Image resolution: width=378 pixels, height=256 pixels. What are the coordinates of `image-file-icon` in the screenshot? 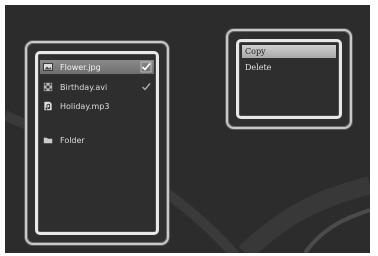 It's located at (48, 67).